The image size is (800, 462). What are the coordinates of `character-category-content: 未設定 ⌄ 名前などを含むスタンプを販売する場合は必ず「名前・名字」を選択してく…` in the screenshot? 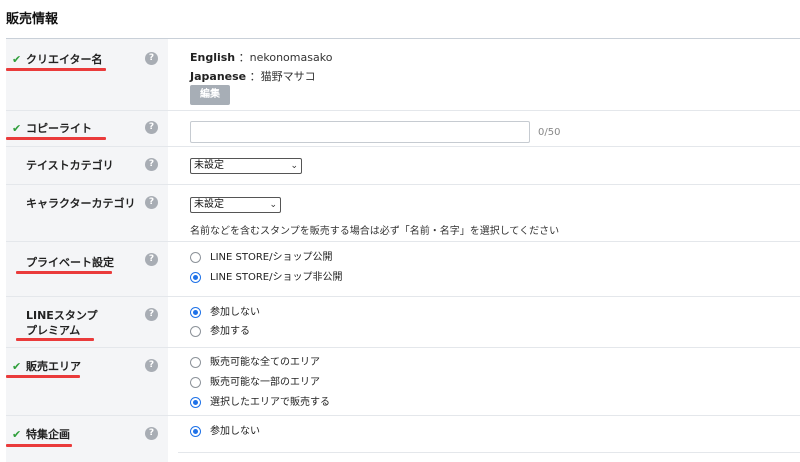 It's located at (492, 213).